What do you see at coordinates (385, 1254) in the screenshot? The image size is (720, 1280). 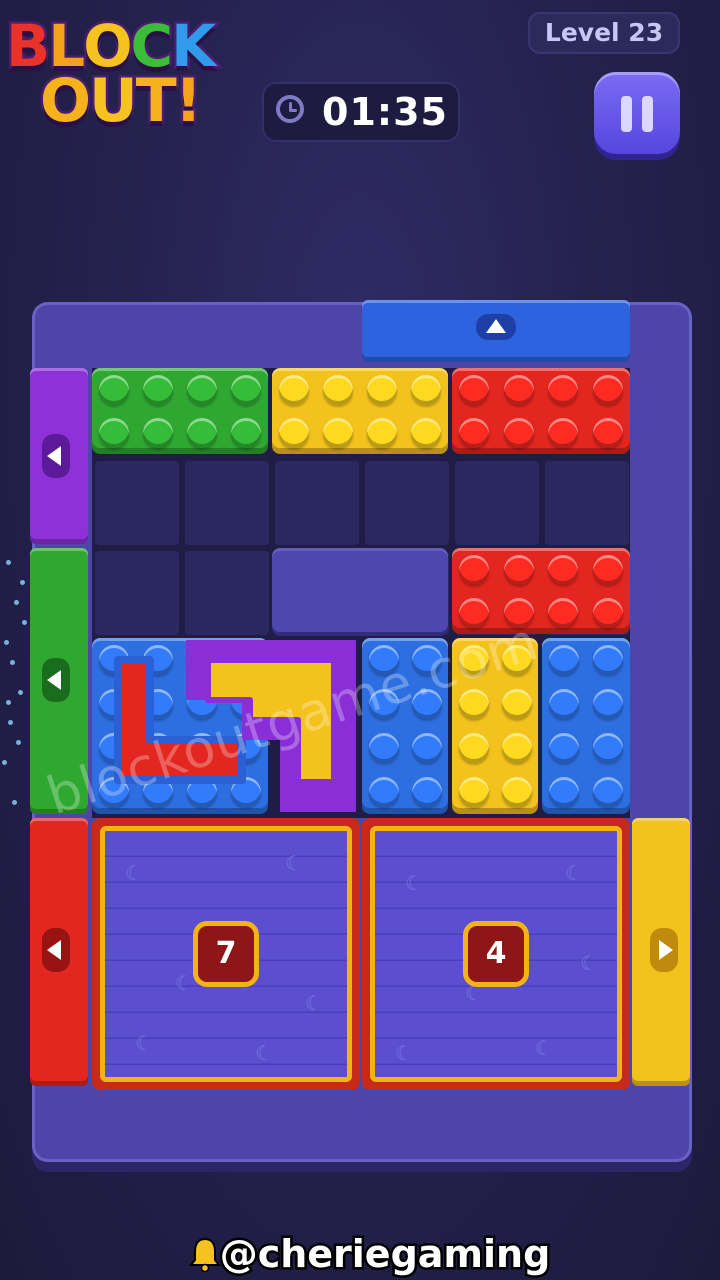 I see `channel-credit: @cheriegaming` at bounding box center [385, 1254].